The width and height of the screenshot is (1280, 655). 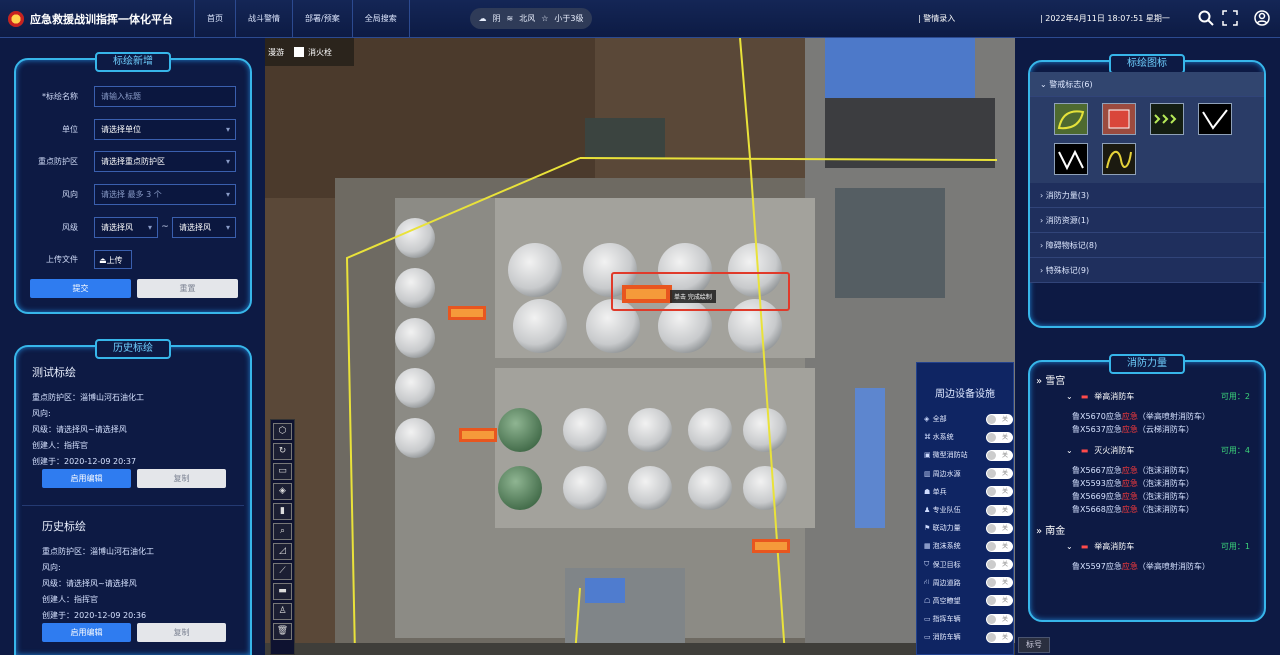 I want to click on section-header: › 消防资源(1), so click(x=1147, y=220).